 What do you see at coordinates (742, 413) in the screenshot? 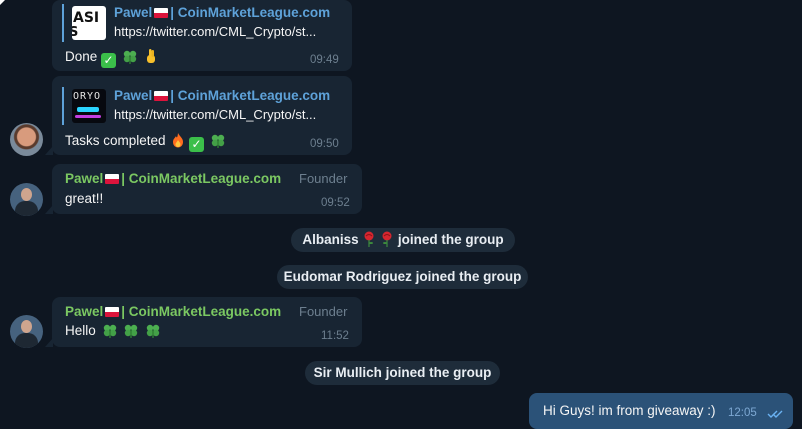
I see `message-time: 12:05` at bounding box center [742, 413].